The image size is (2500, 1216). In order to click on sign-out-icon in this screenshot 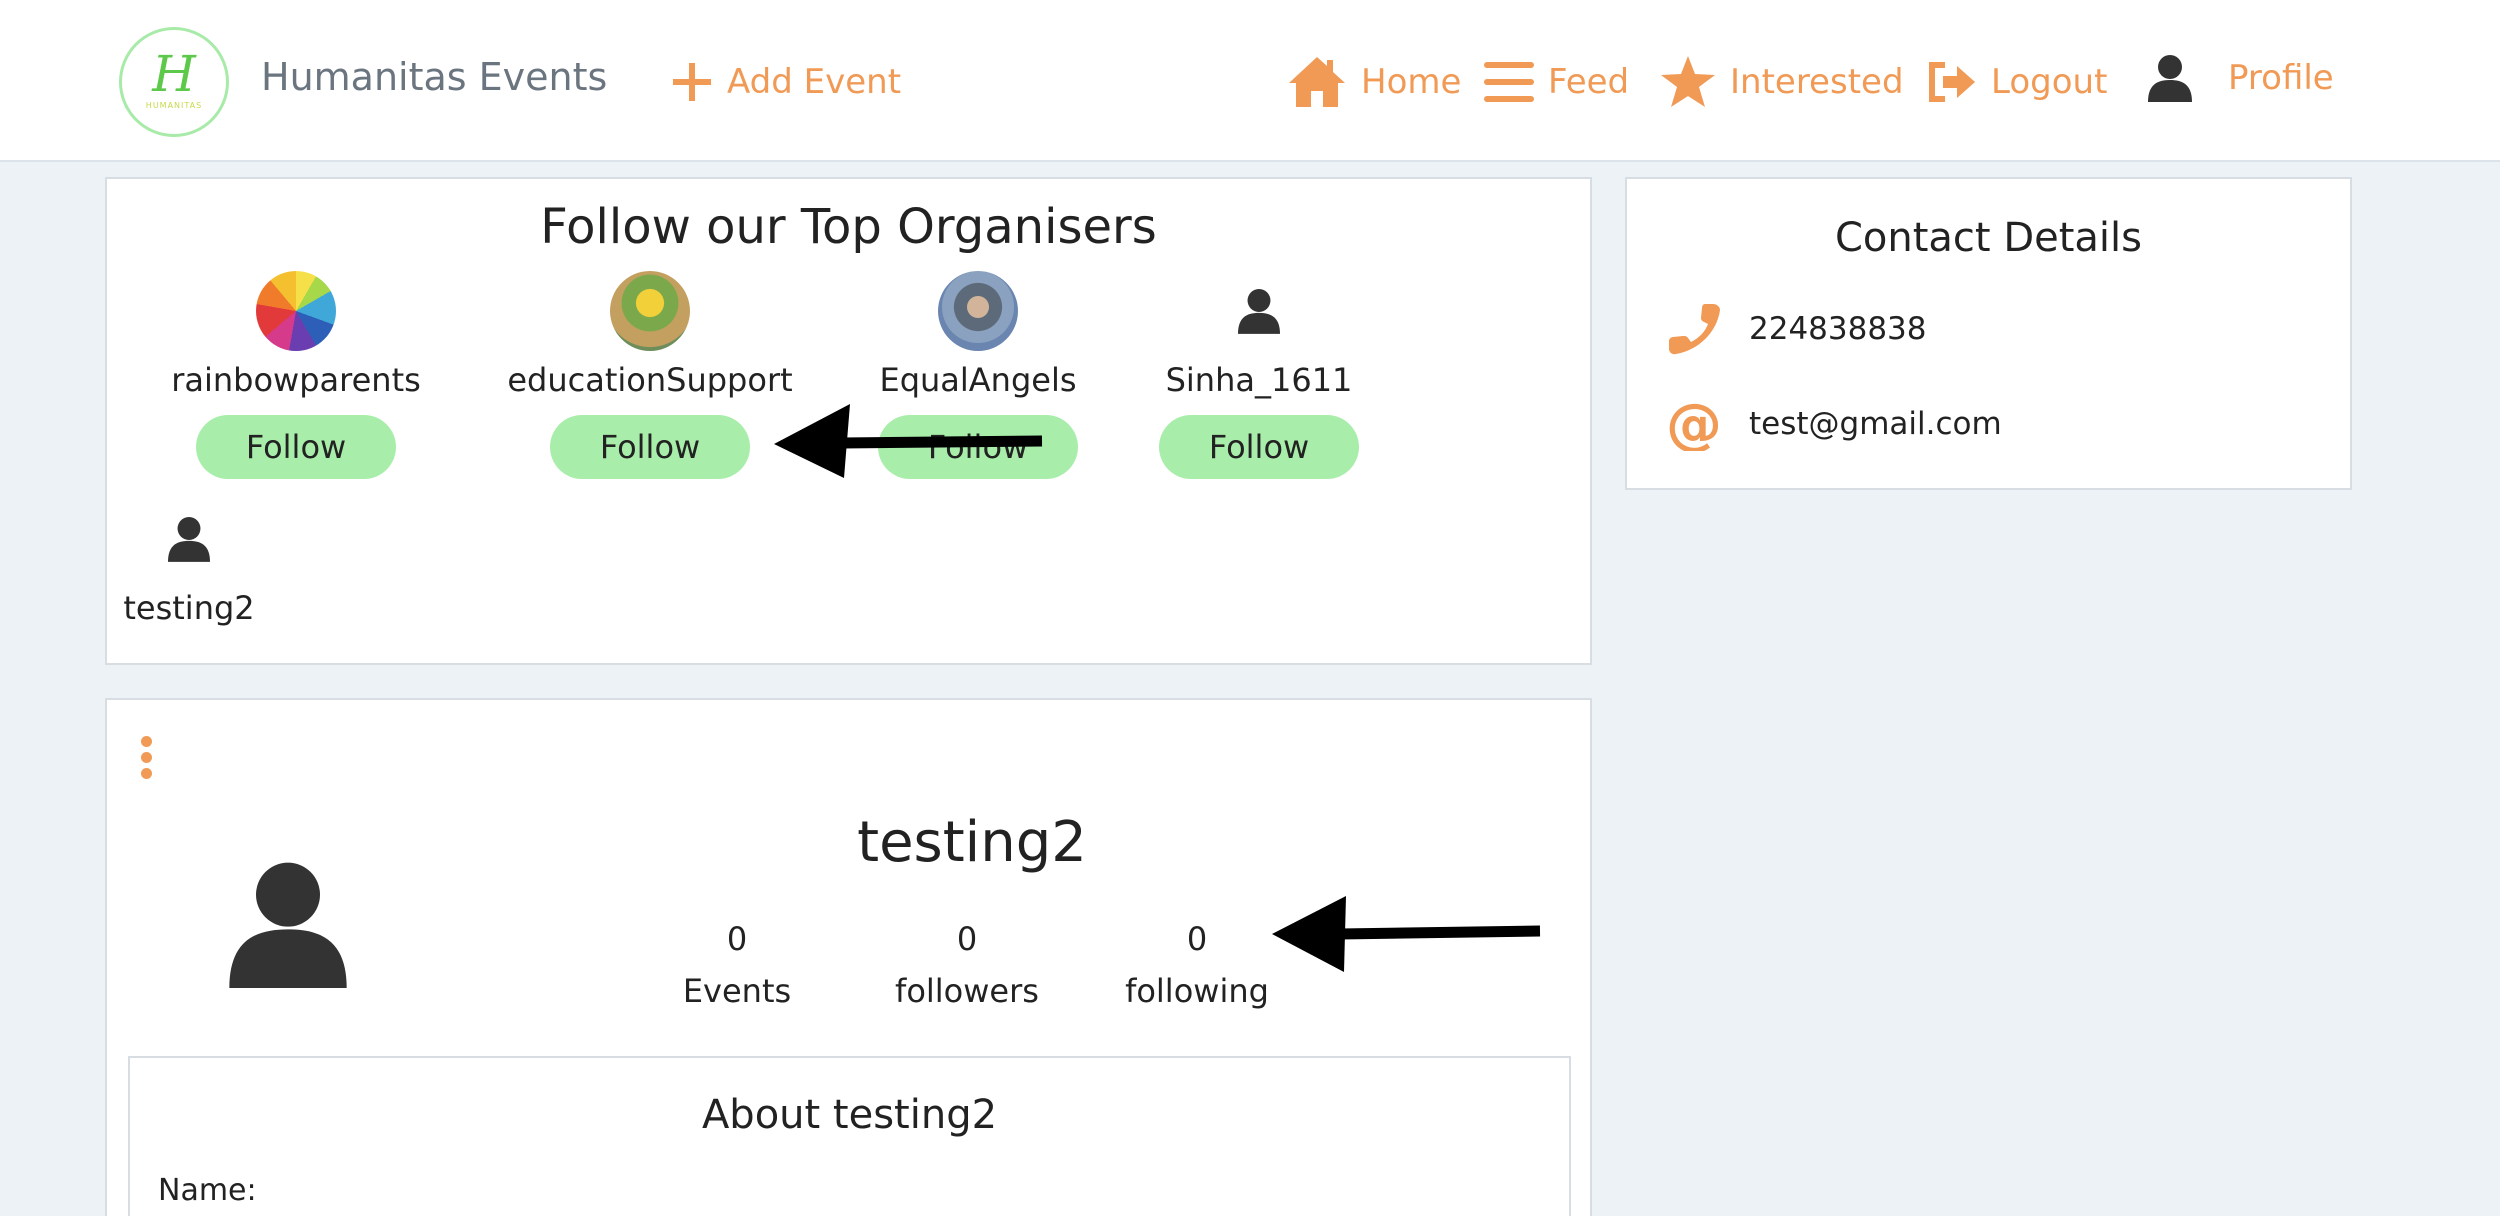, I will do `click(1952, 82)`.